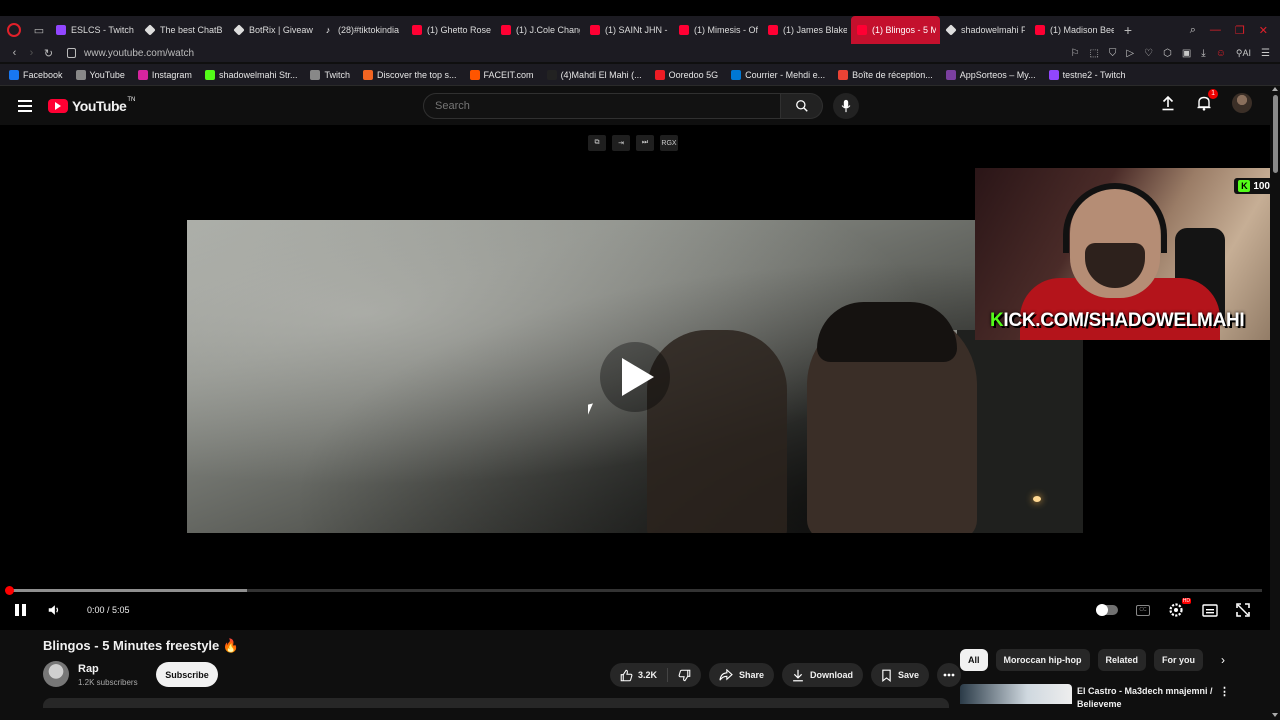  Describe the element at coordinates (164, 74) in the screenshot. I see `bookmark-item: Instagram` at that location.